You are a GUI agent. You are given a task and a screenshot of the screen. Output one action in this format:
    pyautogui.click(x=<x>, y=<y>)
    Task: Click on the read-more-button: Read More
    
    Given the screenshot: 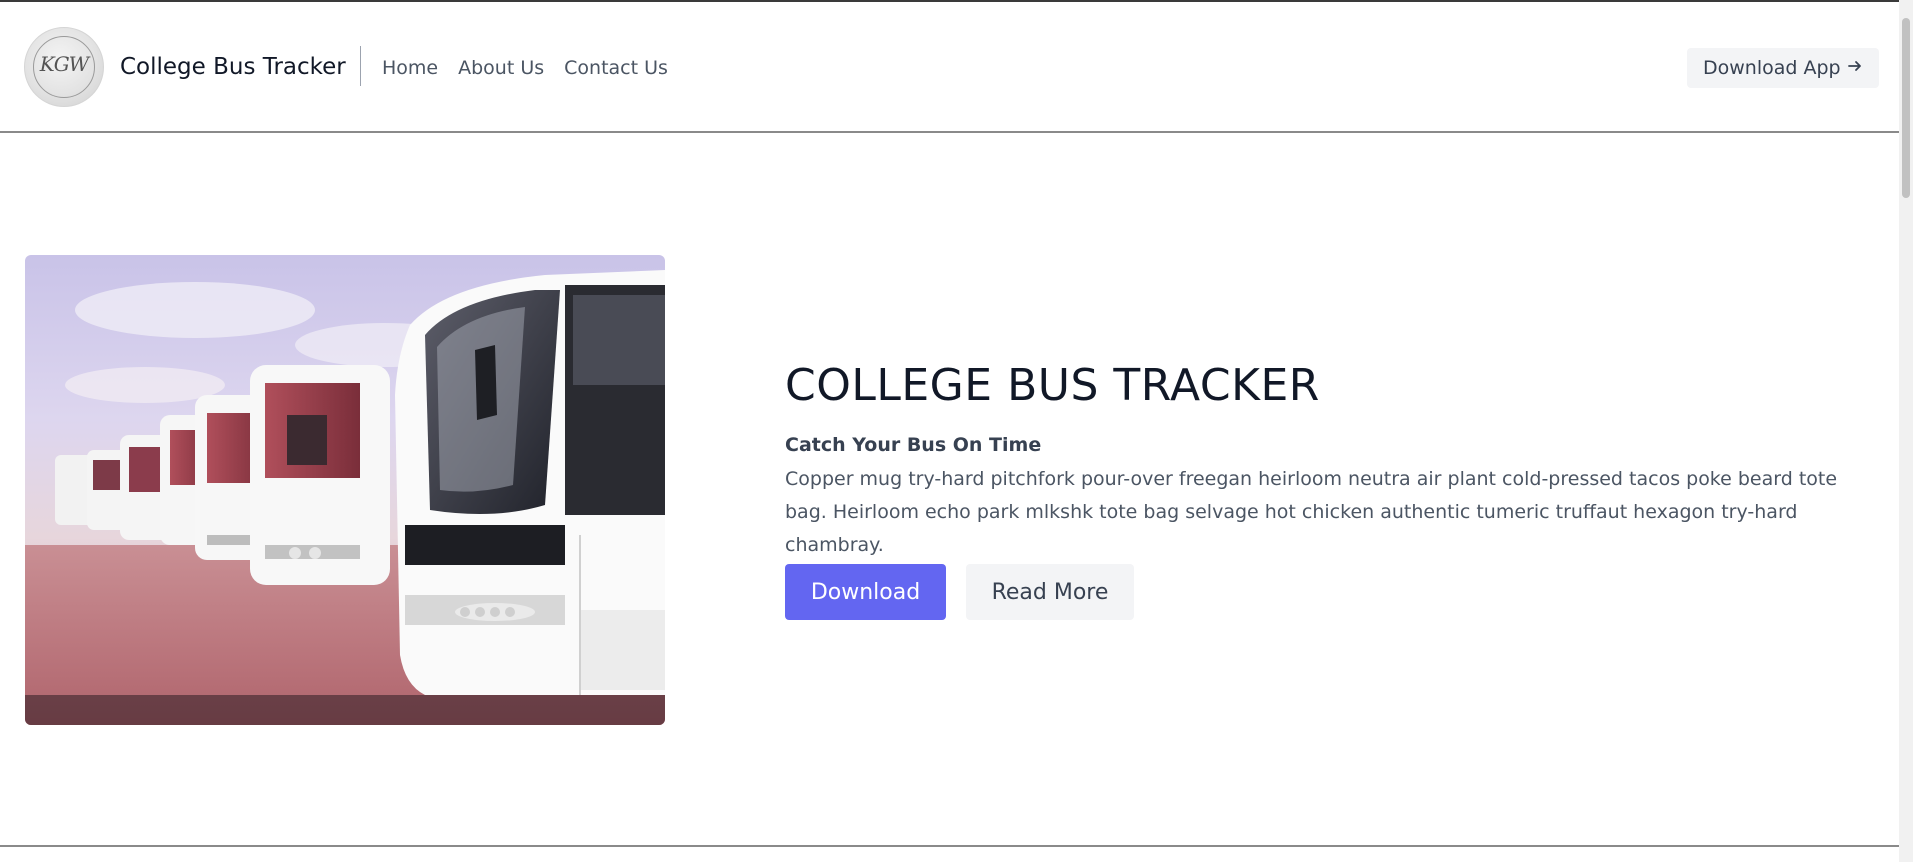 What is the action you would take?
    pyautogui.click(x=1050, y=592)
    